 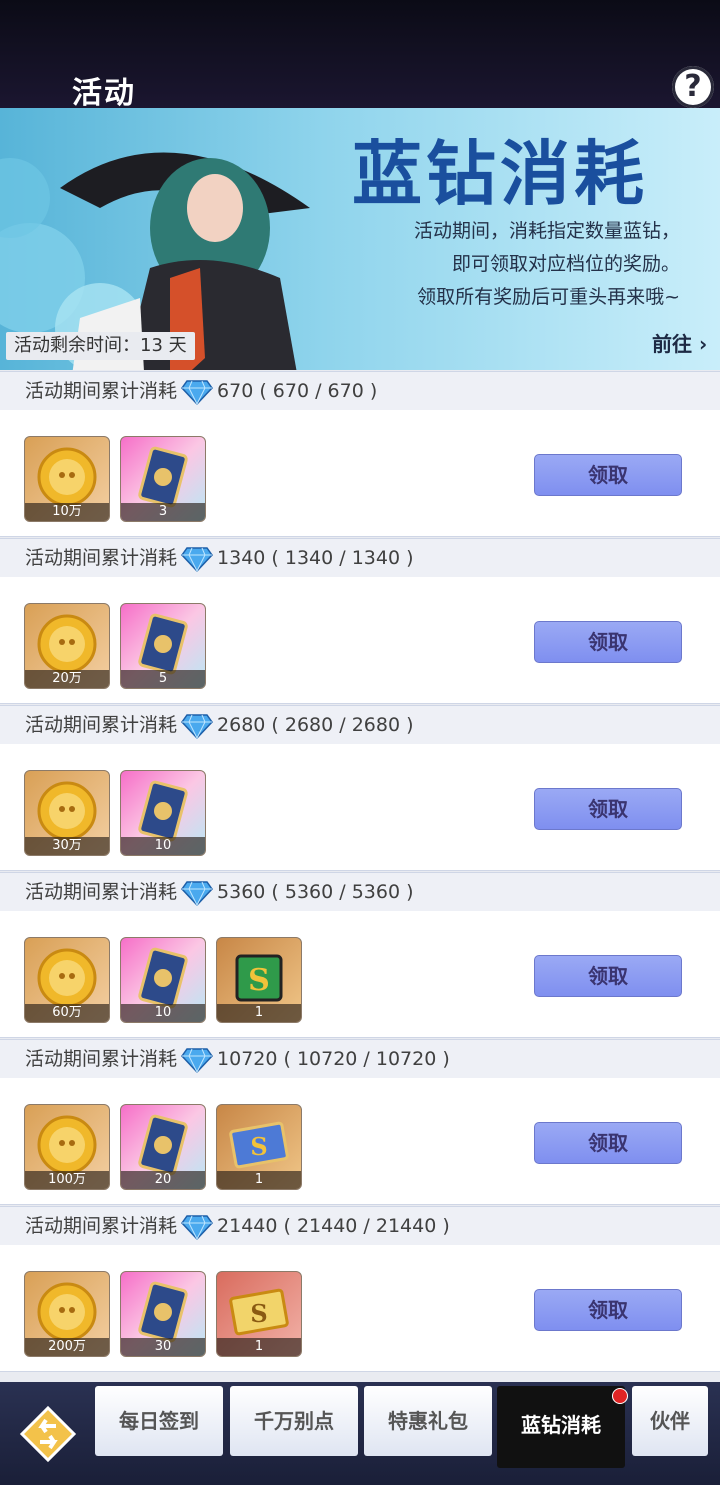 I want to click on tier-header: 活动期间累计消耗 21440 ( 21440 / 21440 ), so click(x=360, y=1226).